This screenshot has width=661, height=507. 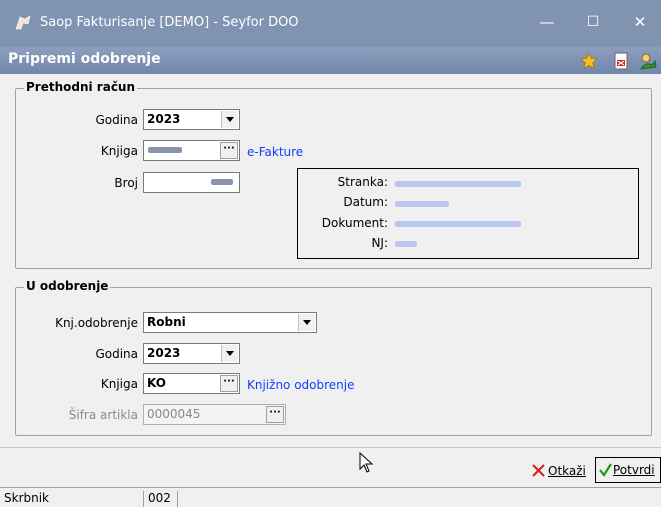 I want to click on knj-odobrenje-select: Robni, so click(x=230, y=322).